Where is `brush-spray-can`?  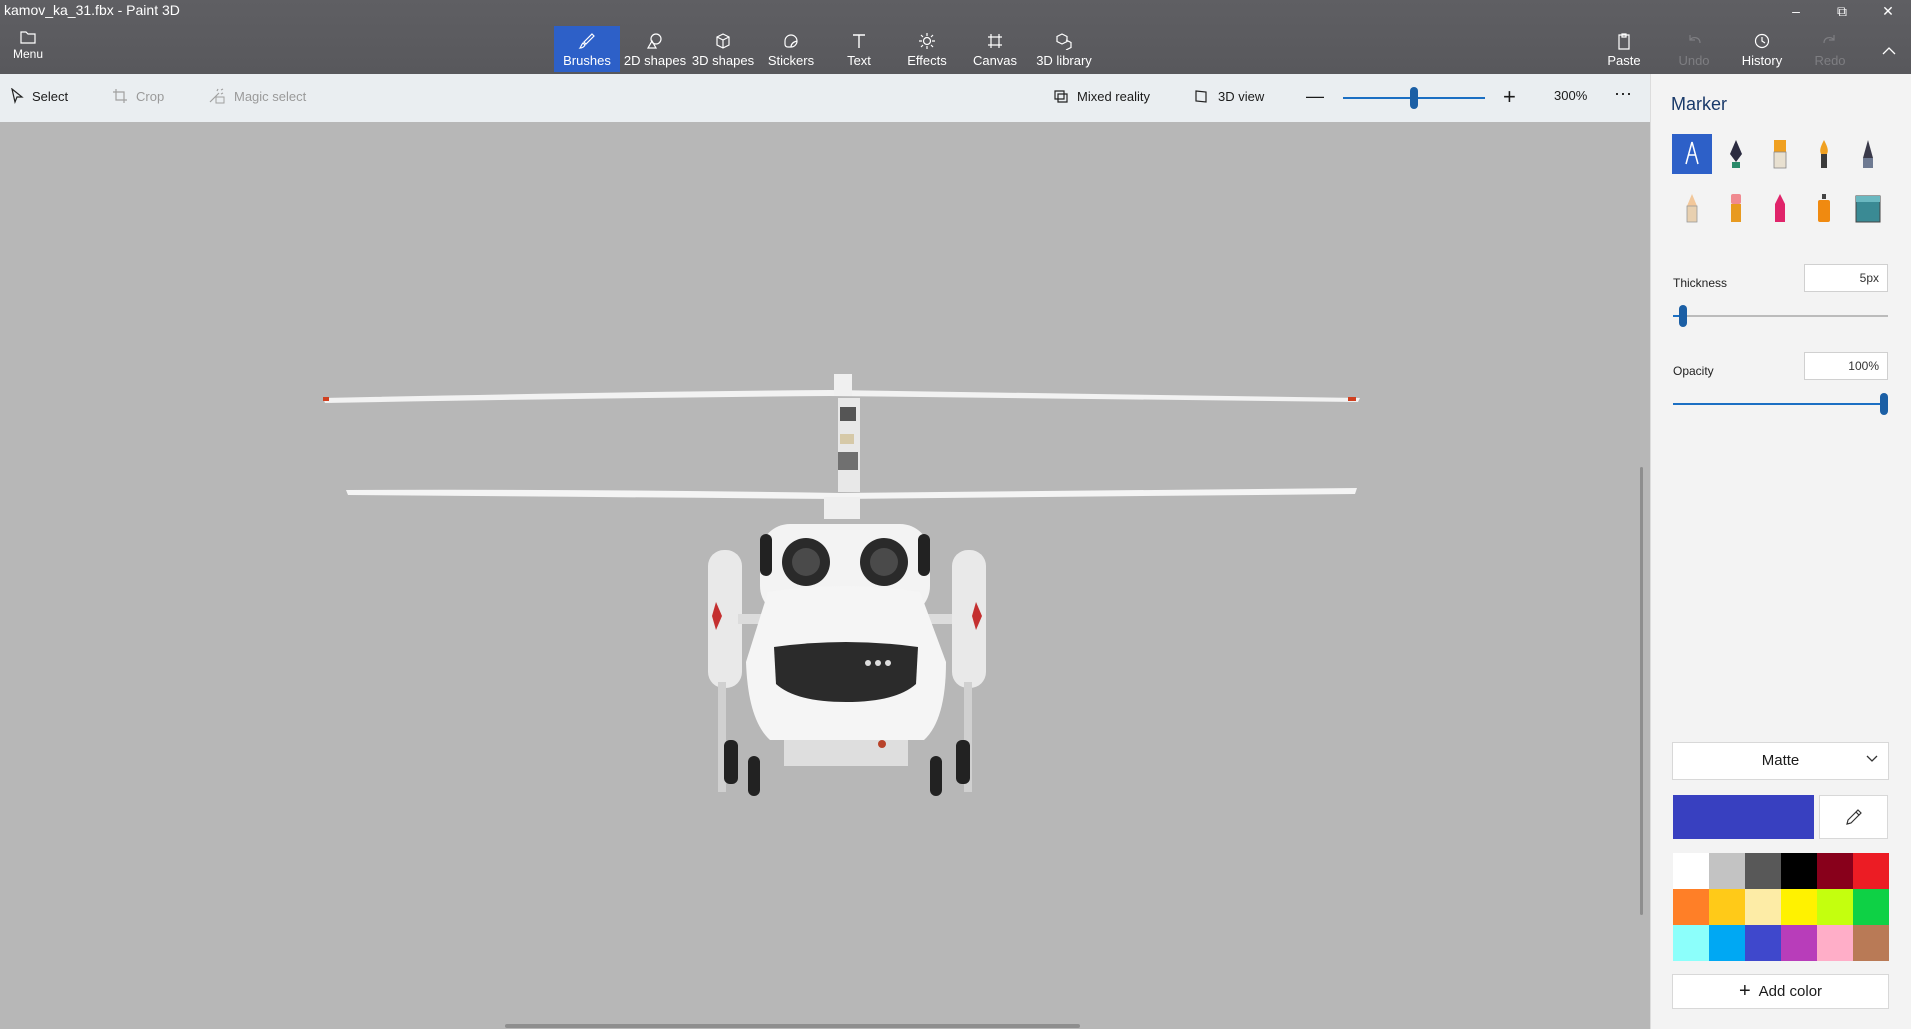
brush-spray-can is located at coordinates (1824, 208).